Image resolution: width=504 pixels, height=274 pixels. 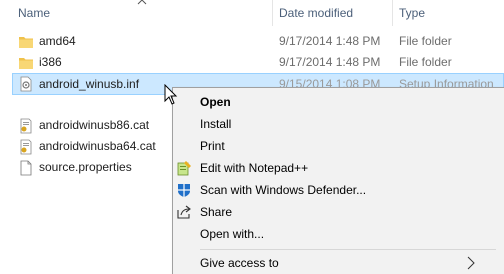 I want to click on menu-item-open: Open, so click(x=338, y=102).